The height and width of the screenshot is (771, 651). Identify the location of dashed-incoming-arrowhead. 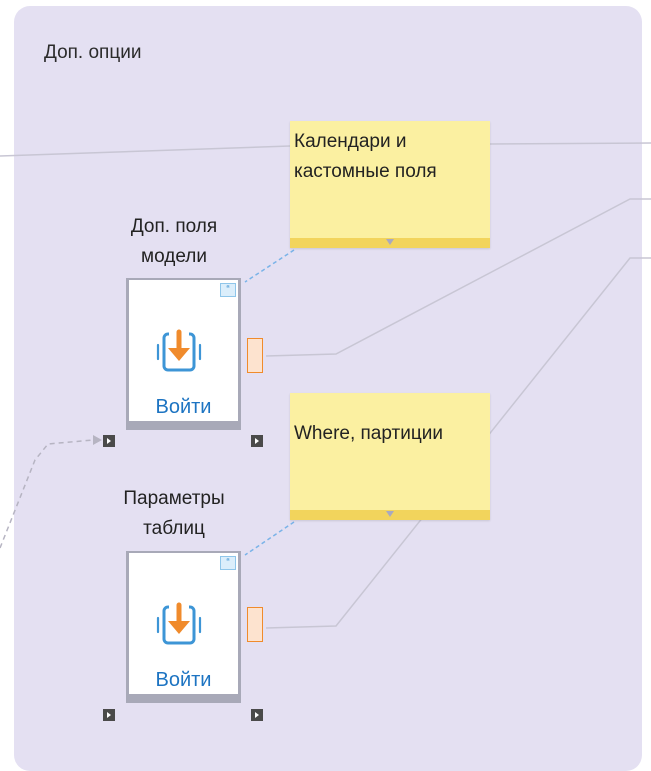
(97, 440).